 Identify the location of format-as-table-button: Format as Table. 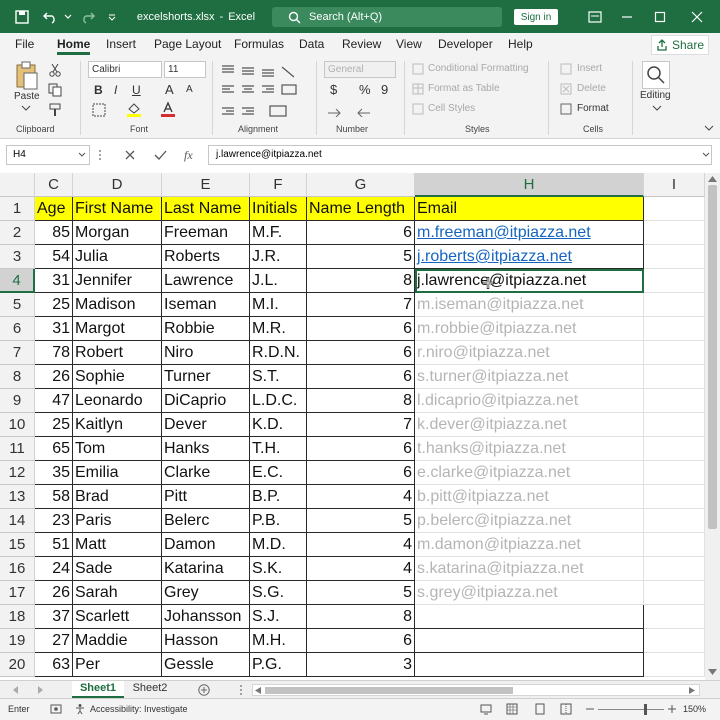
(464, 88).